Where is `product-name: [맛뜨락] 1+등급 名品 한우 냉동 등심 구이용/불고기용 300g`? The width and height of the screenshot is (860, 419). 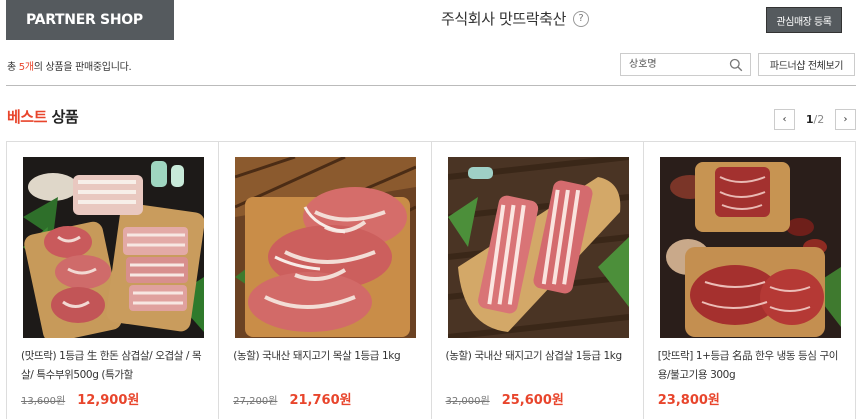
product-name: [맛뜨락] 1+등급 名品 한우 냉동 등심 구이용/불고기용 300g is located at coordinates (753, 366).